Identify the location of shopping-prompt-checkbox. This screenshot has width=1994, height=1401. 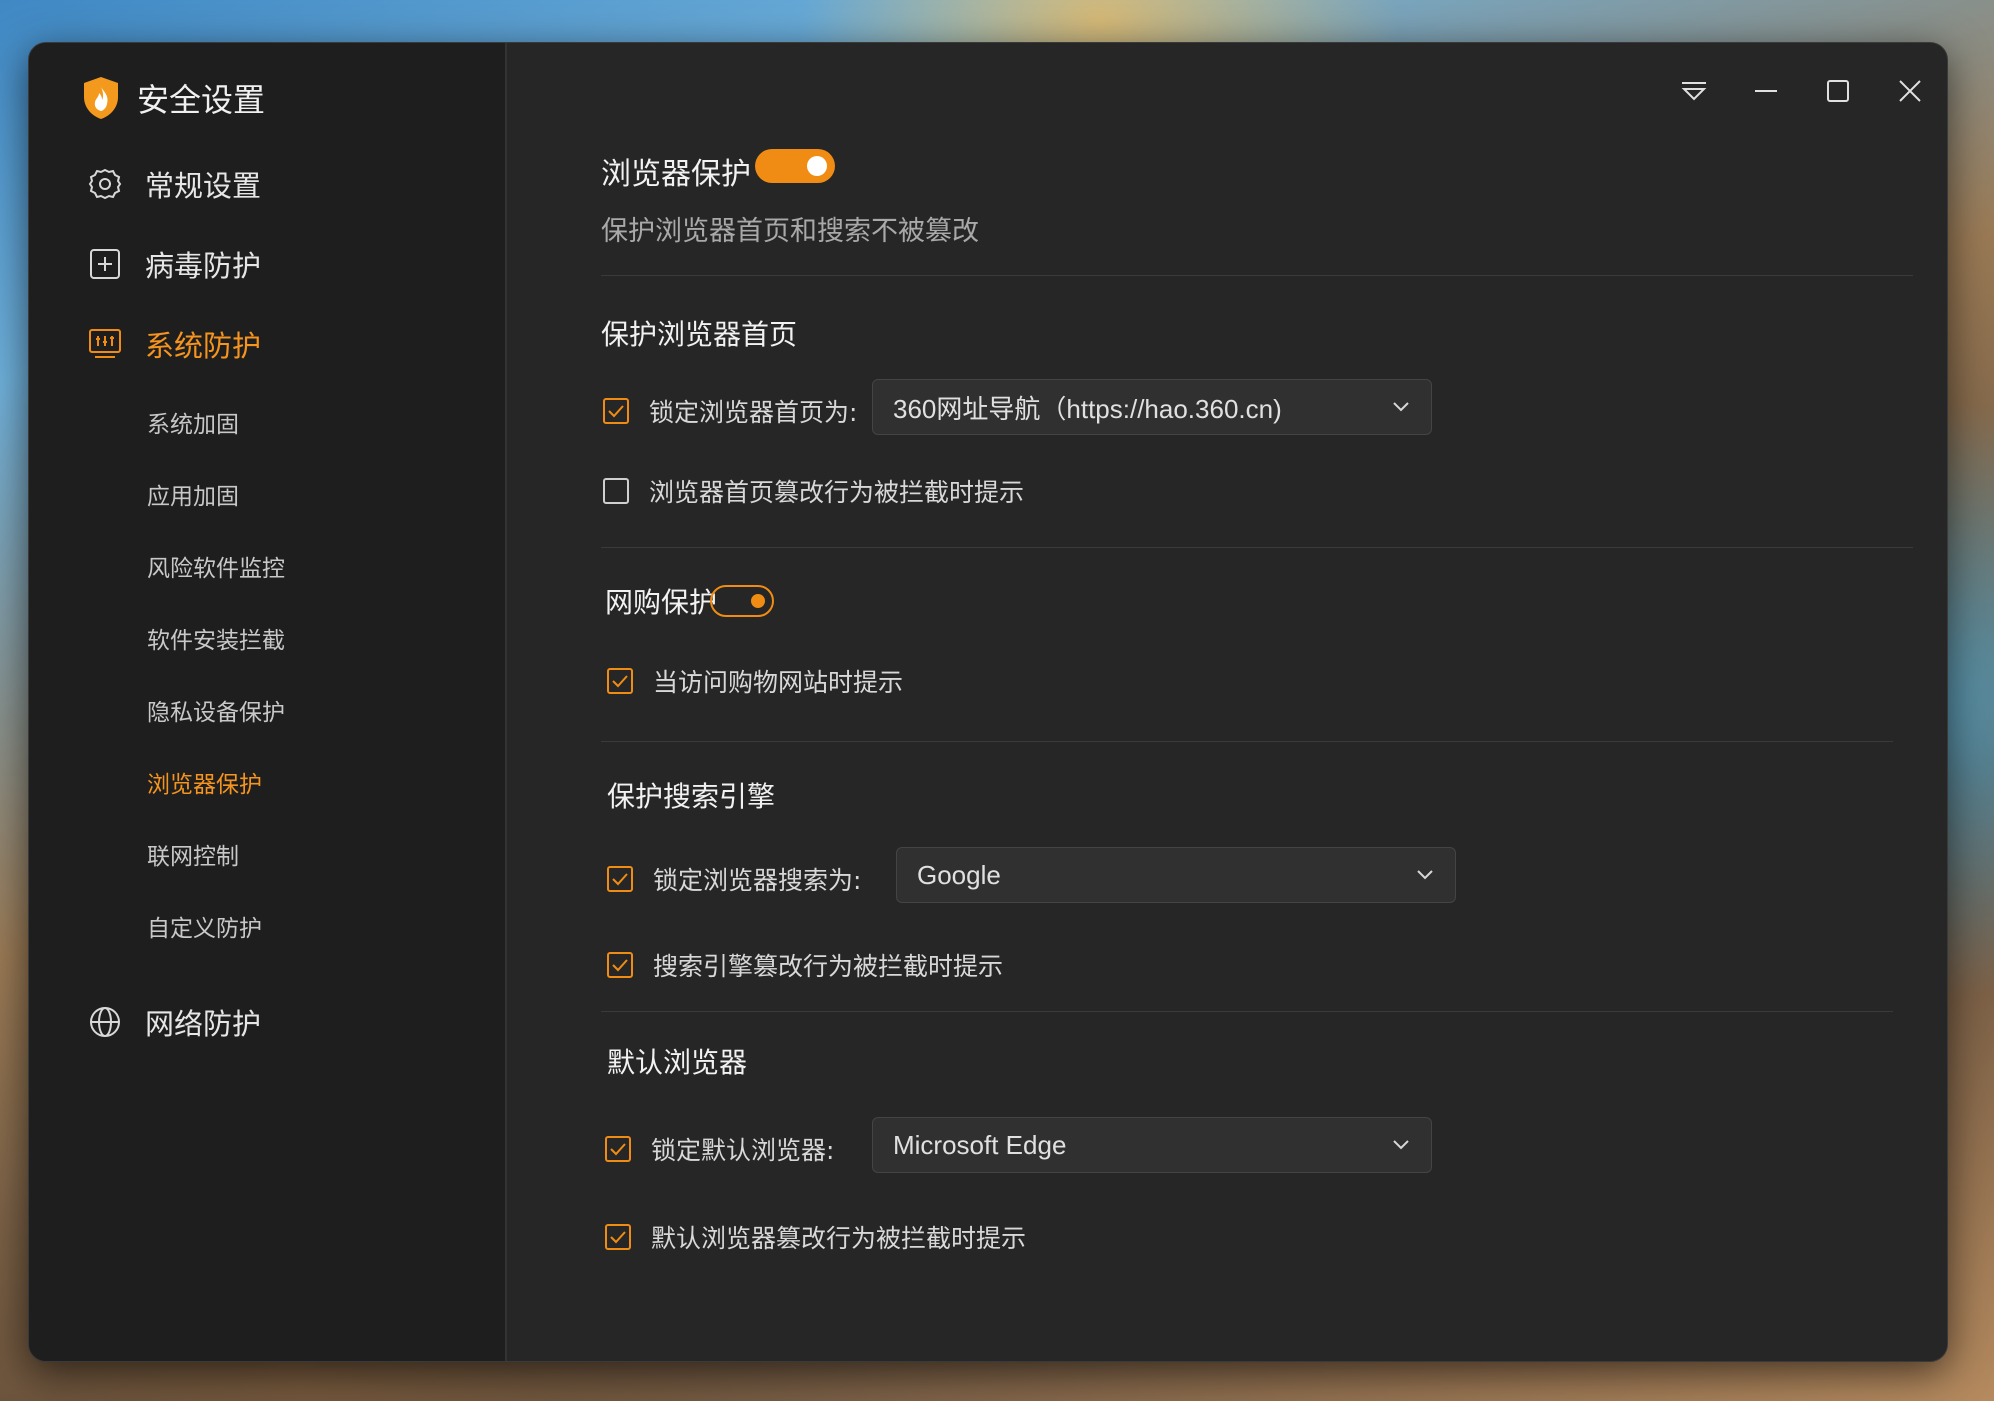
(620, 681).